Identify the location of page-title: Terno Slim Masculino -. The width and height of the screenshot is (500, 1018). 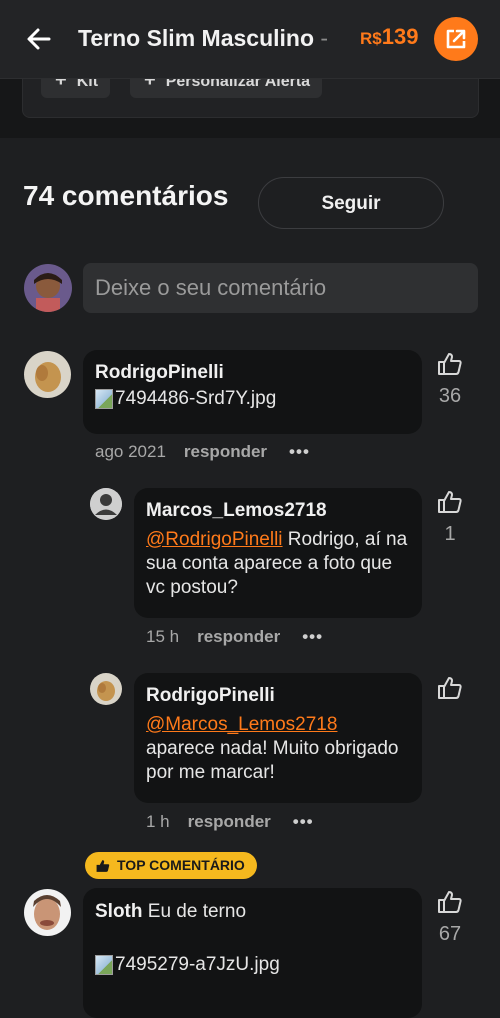
(209, 38).